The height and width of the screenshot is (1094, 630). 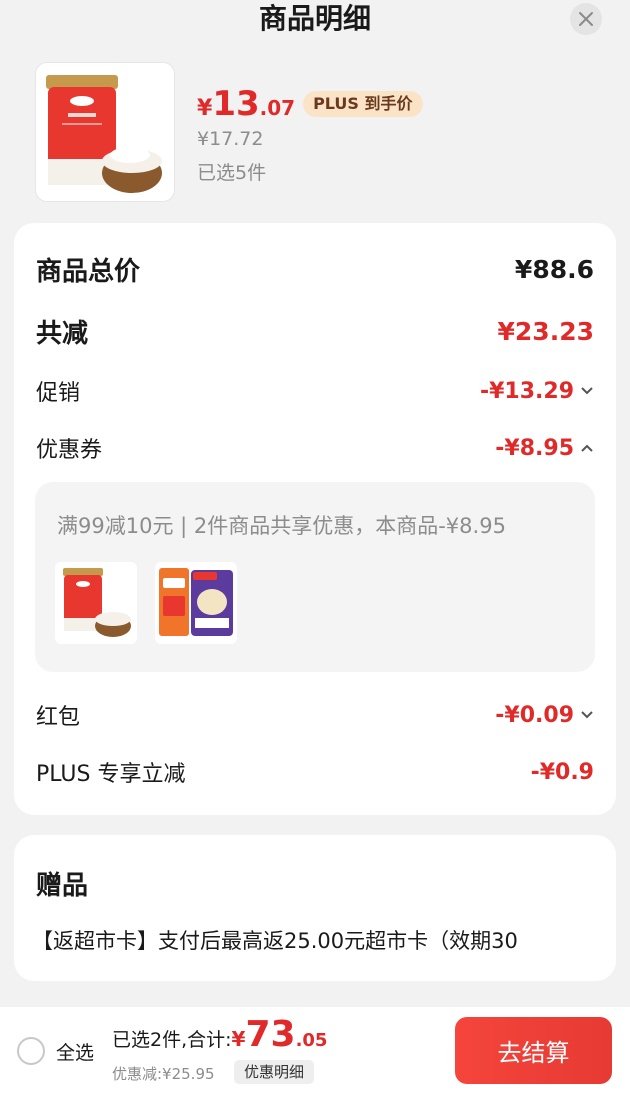 I want to click on select-all-label: 全选, so click(x=75, y=1051).